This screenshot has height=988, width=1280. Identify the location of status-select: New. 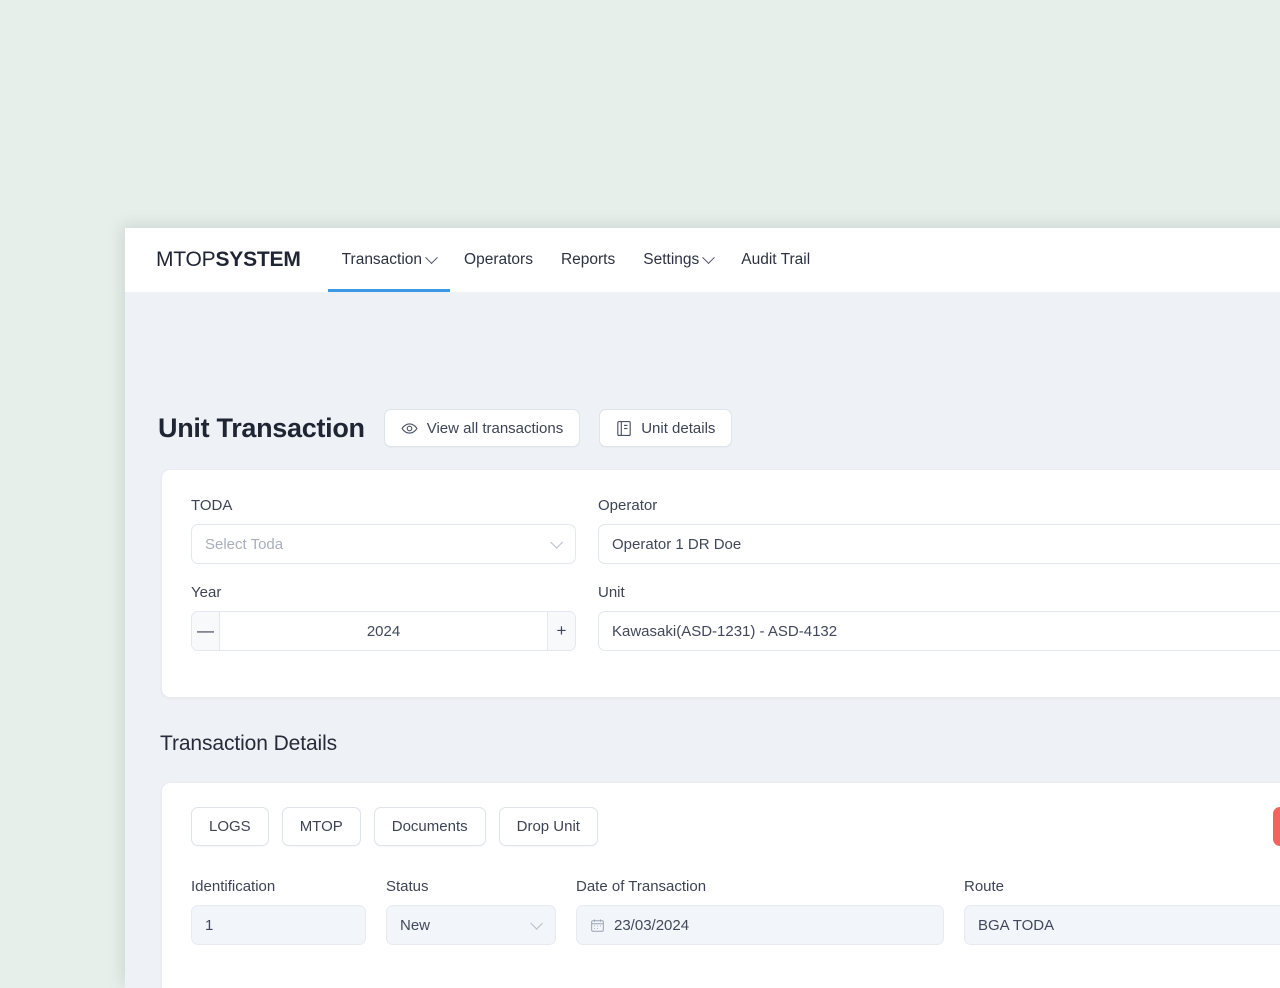
(471, 925).